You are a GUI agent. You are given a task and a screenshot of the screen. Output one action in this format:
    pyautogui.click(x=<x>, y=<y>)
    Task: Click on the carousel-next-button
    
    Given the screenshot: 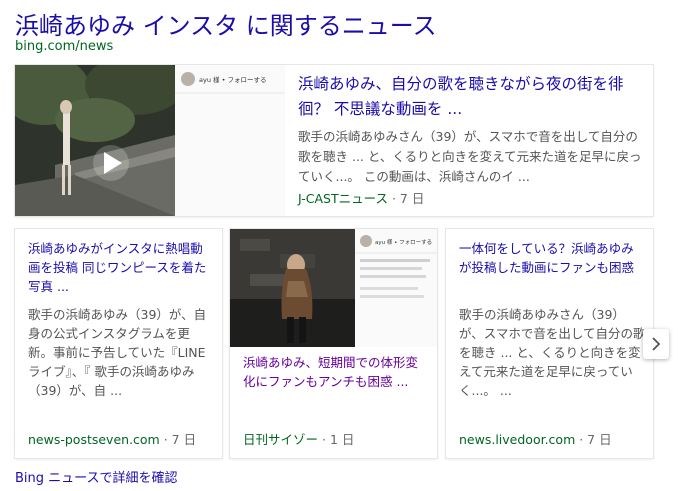 What is the action you would take?
    pyautogui.click(x=656, y=344)
    